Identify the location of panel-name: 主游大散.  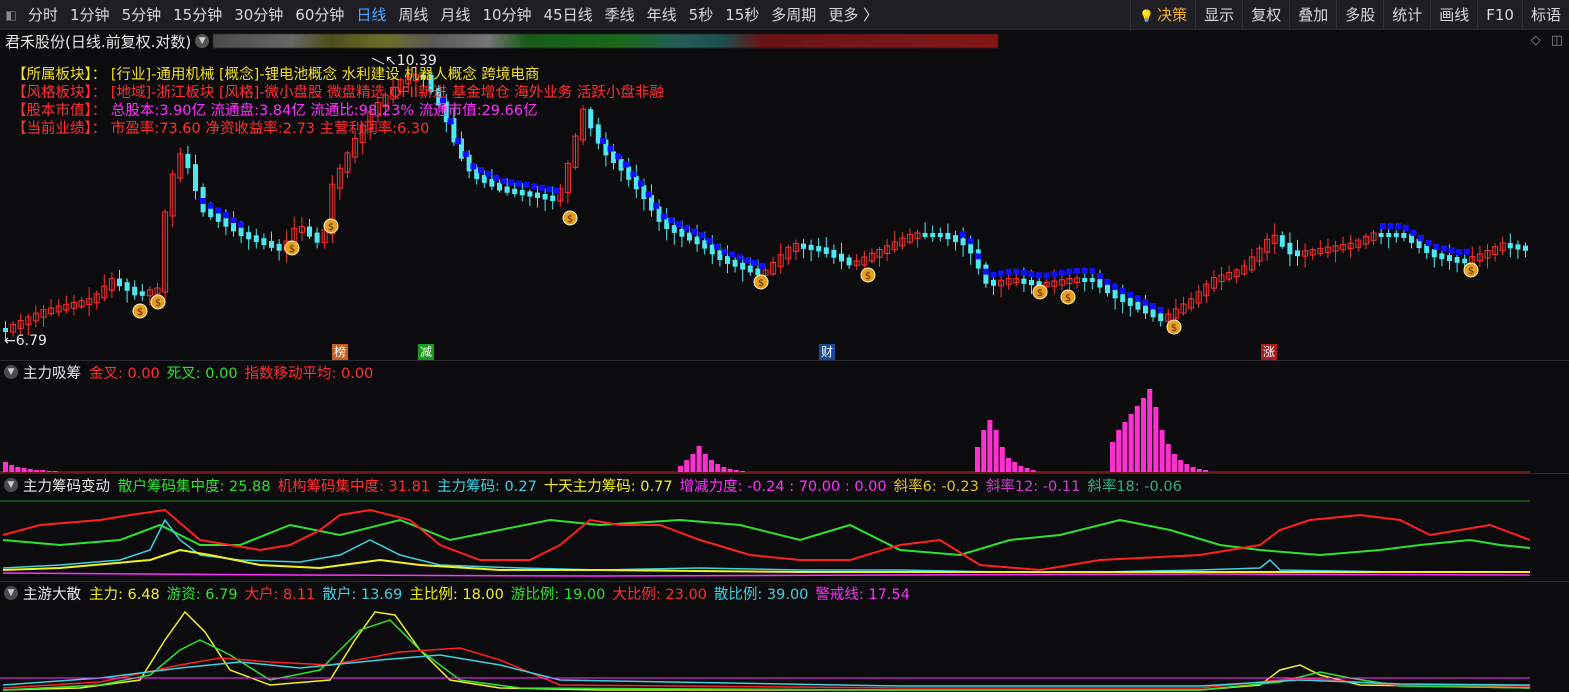
(52, 593).